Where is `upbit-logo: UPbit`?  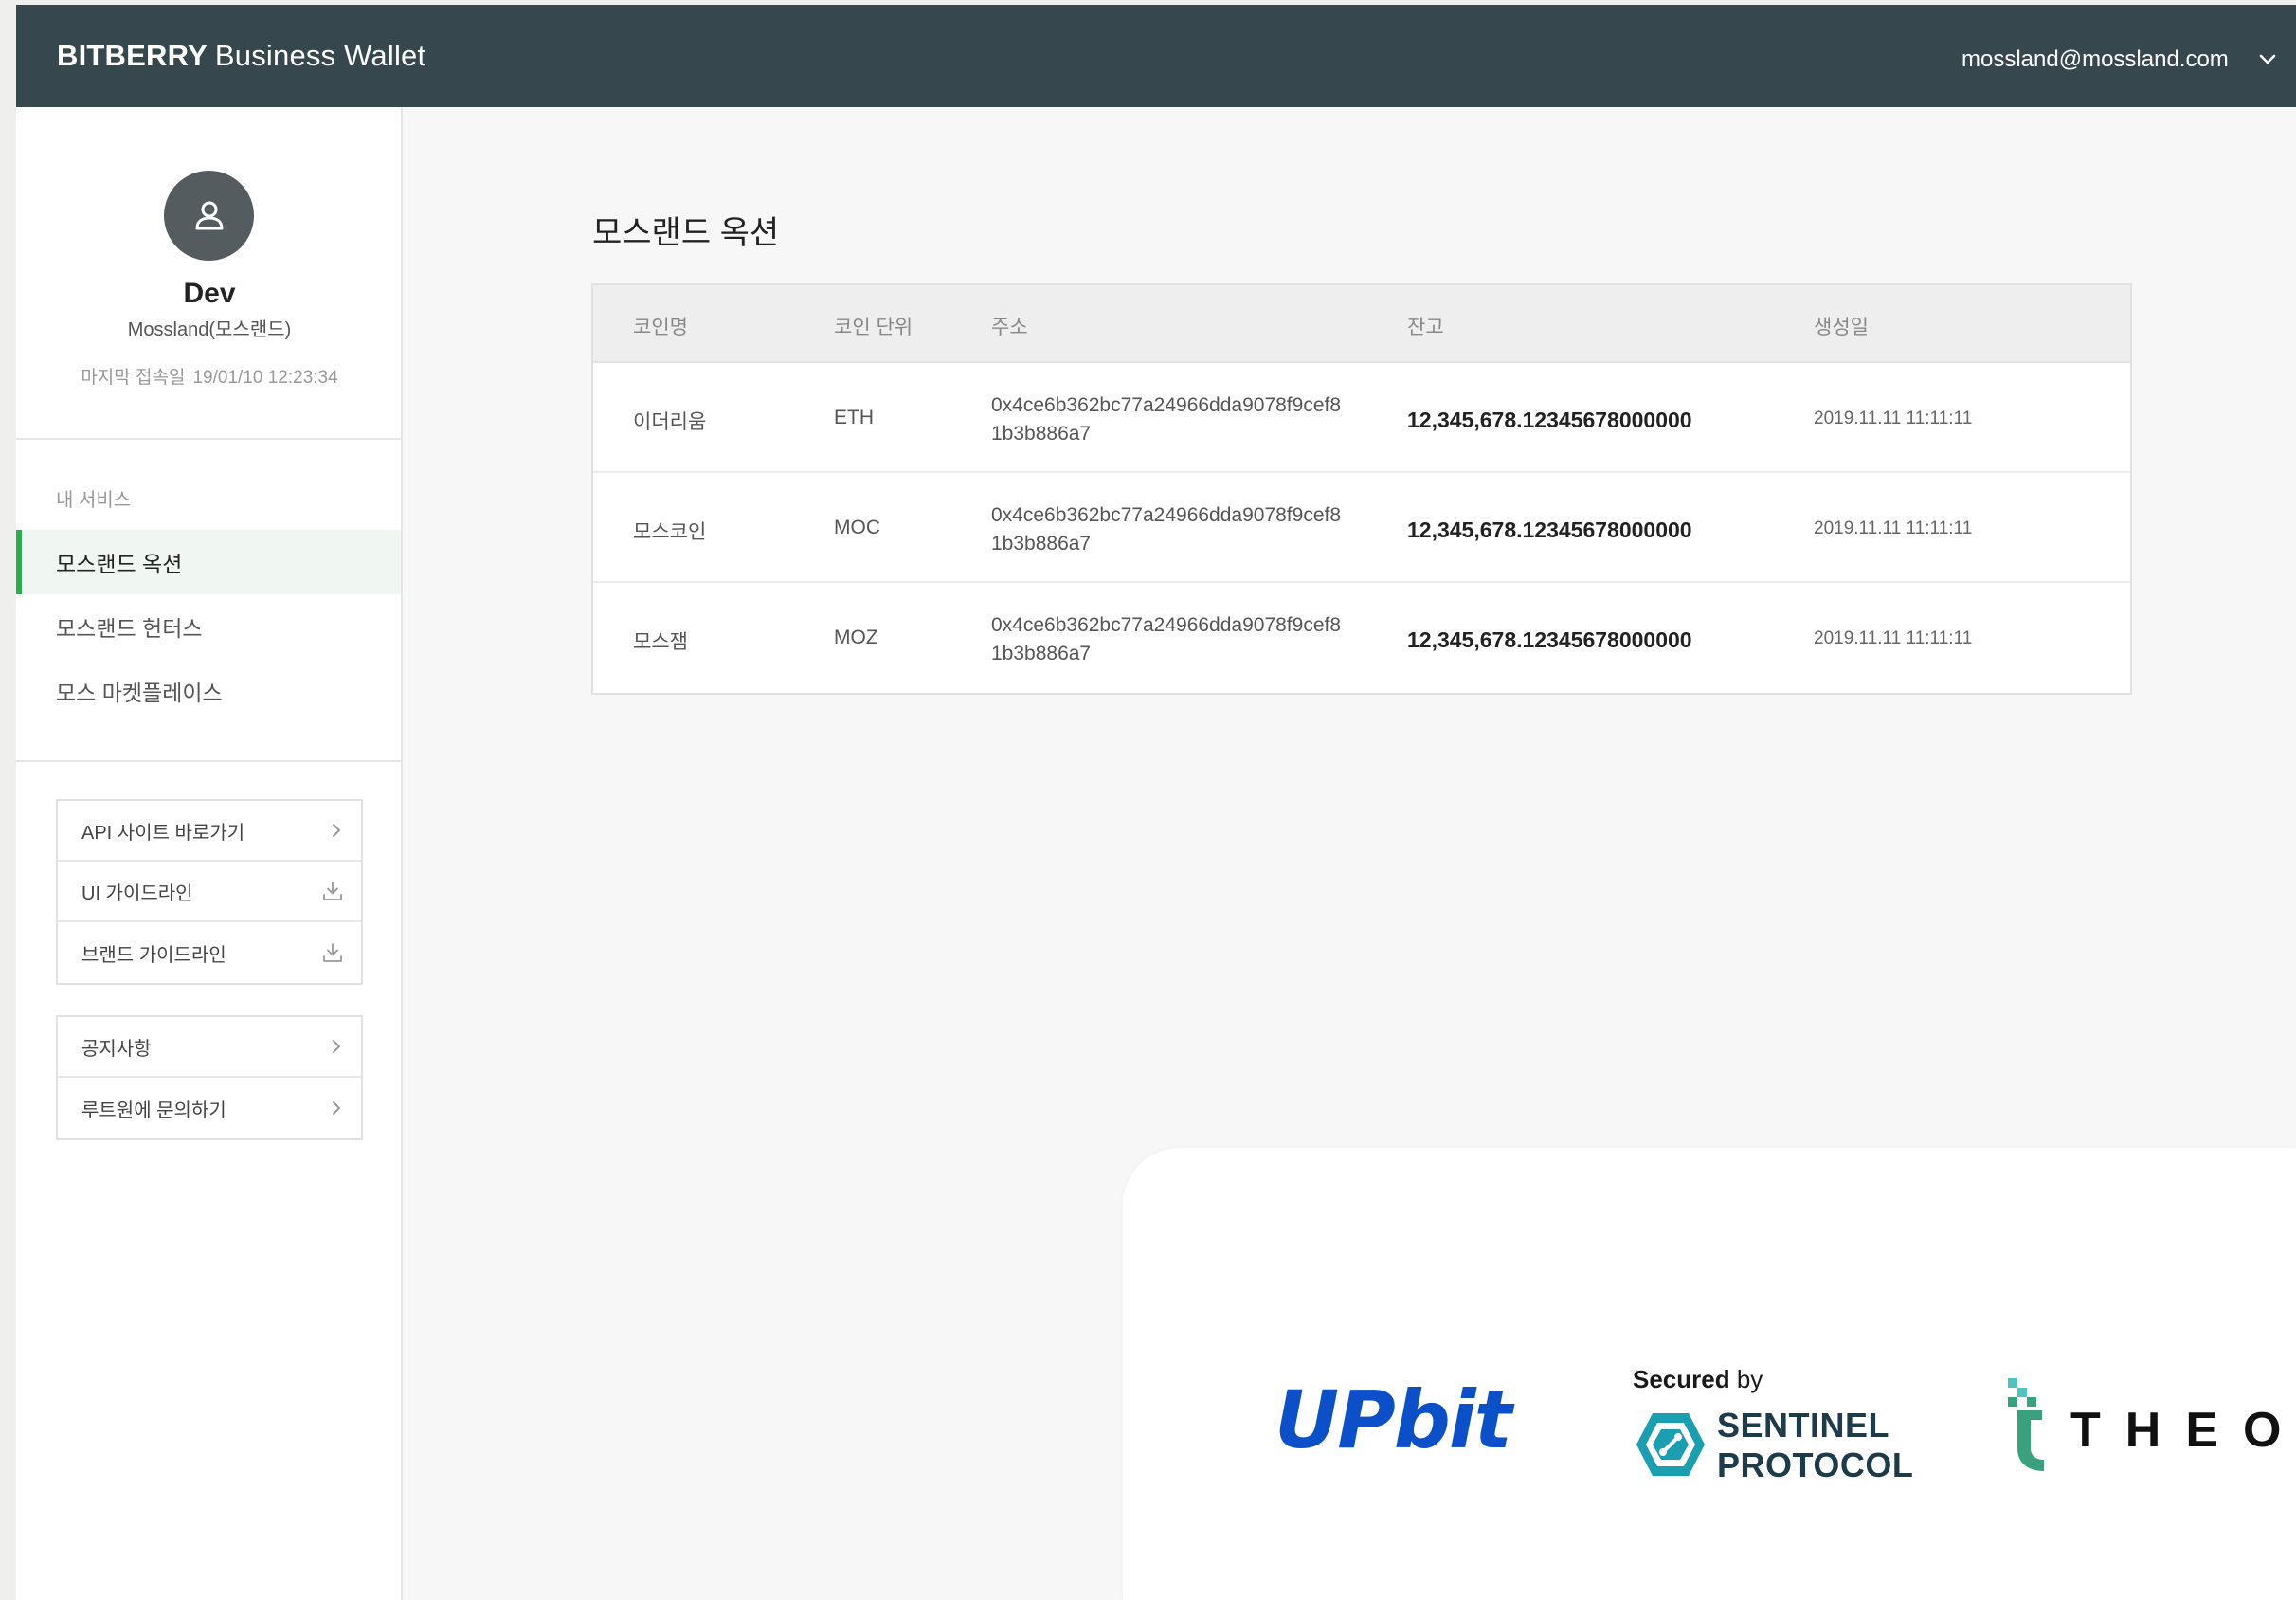 upbit-logo: UPbit is located at coordinates (1393, 1419).